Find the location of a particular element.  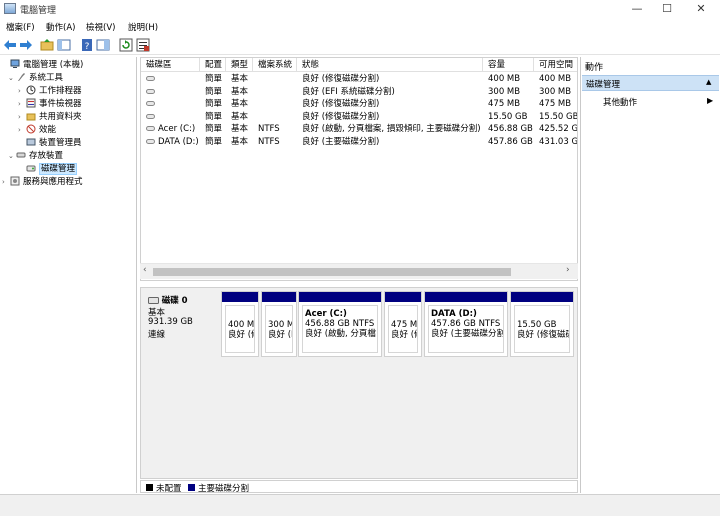

partition-status: 良好 (修復磁碟分 is located at coordinates (543, 335).